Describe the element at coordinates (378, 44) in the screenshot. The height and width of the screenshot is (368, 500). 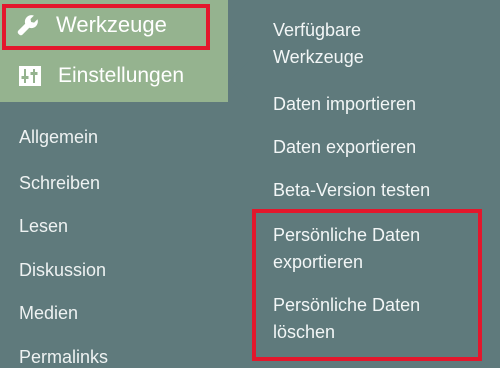
I see `flyout-item-available-tools: Verfügbare Werkzeuge` at that location.